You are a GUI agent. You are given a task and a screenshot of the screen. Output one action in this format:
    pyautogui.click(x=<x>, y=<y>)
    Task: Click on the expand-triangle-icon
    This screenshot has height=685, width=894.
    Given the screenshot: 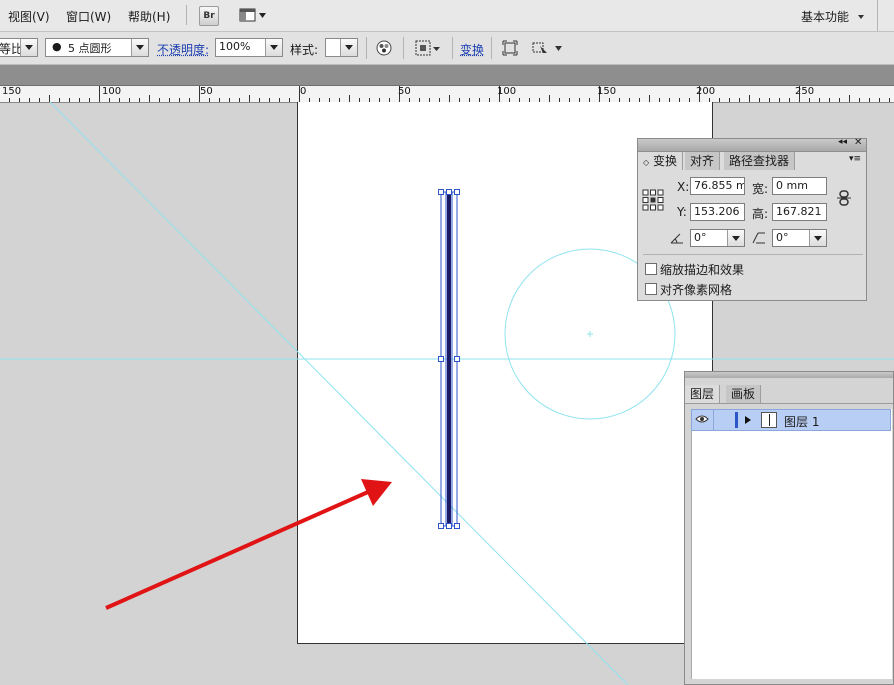 What is the action you would take?
    pyautogui.click(x=748, y=420)
    